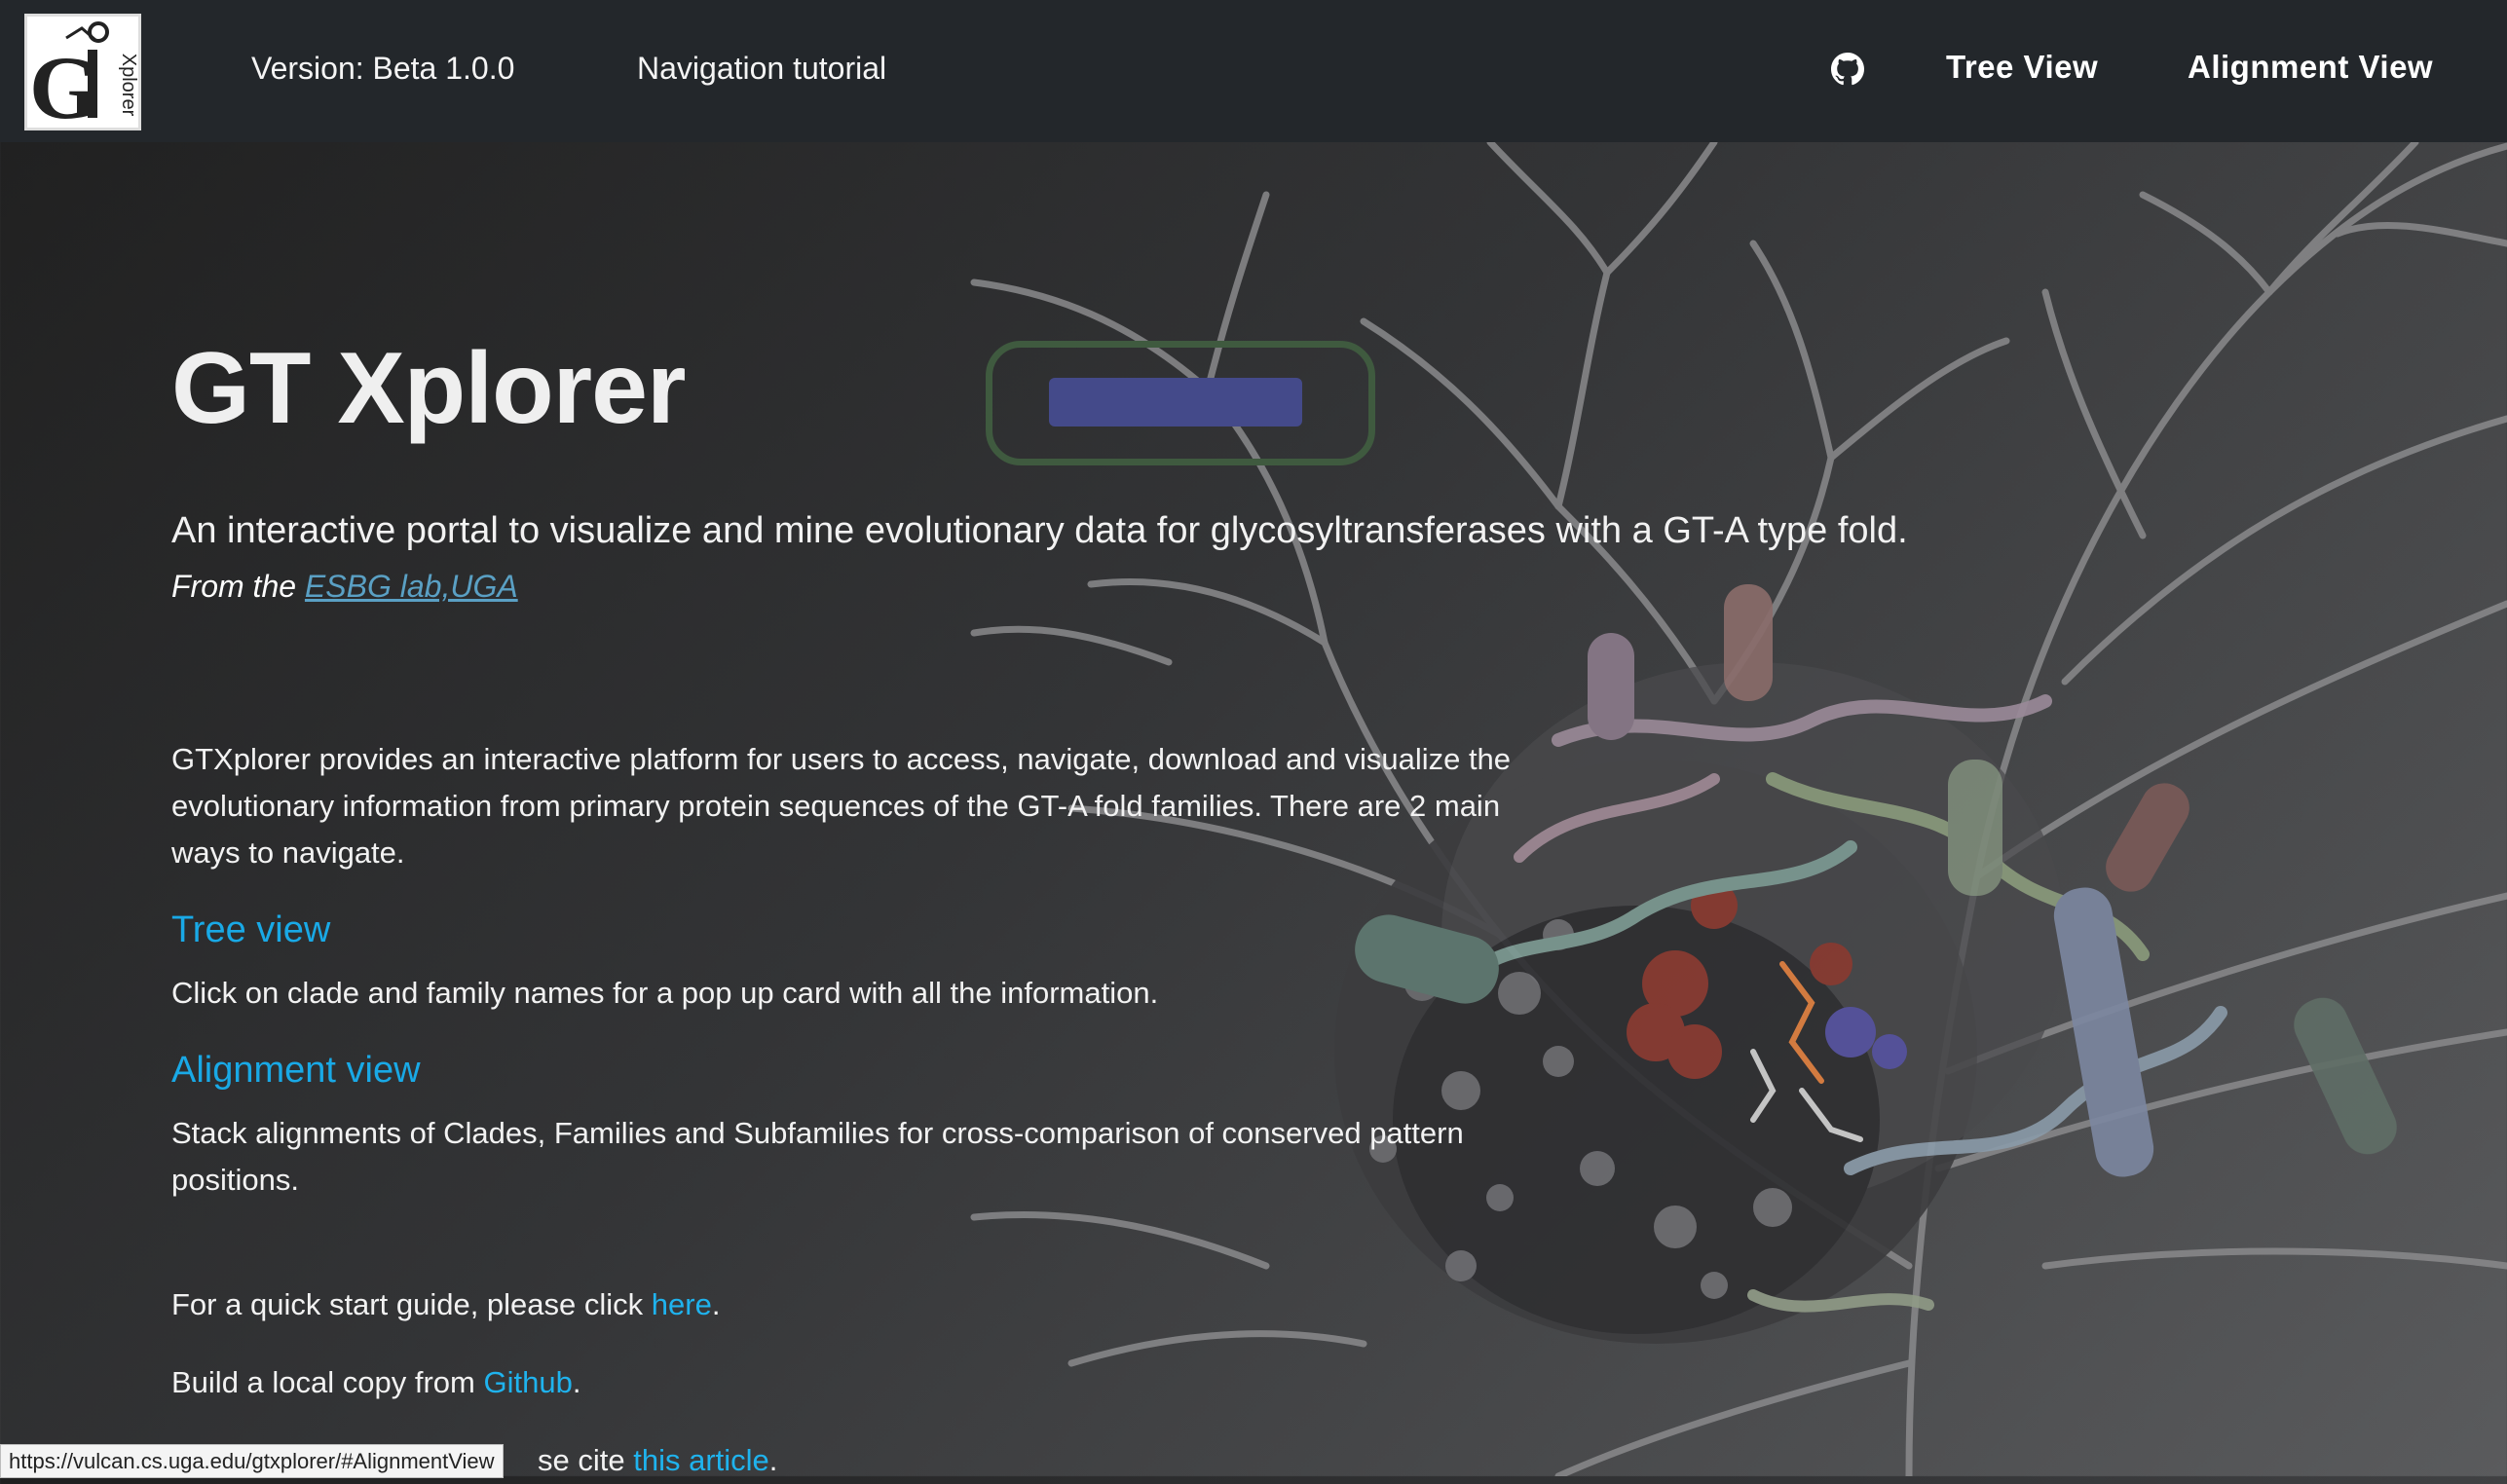 The image size is (2507, 1484). Describe the element at coordinates (250, 930) in the screenshot. I see `tree-view-heading: Tree view` at that location.